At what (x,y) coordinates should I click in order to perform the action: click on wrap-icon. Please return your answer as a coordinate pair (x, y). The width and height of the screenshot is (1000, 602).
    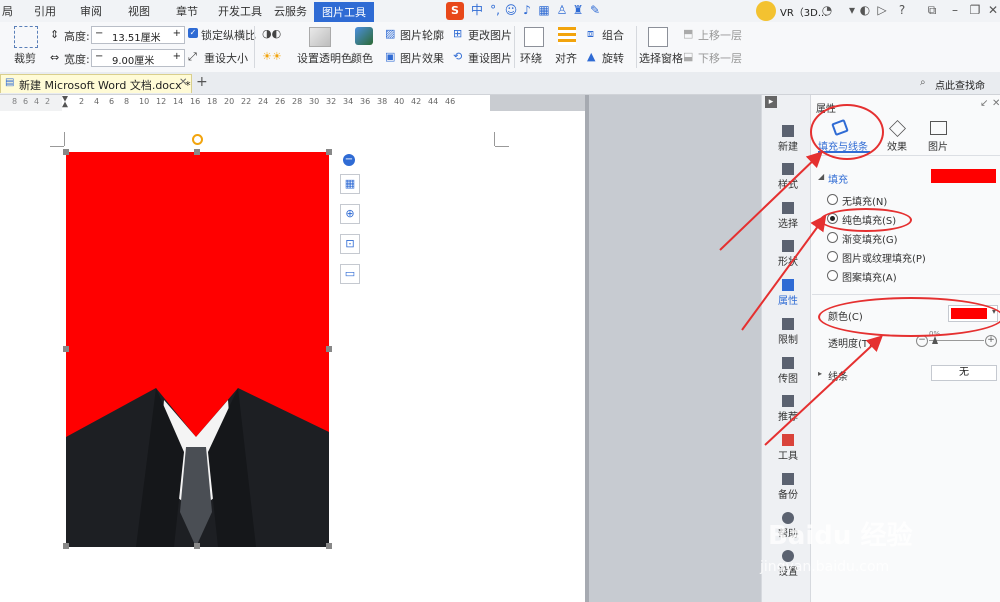
    Looking at the image, I should click on (534, 37).